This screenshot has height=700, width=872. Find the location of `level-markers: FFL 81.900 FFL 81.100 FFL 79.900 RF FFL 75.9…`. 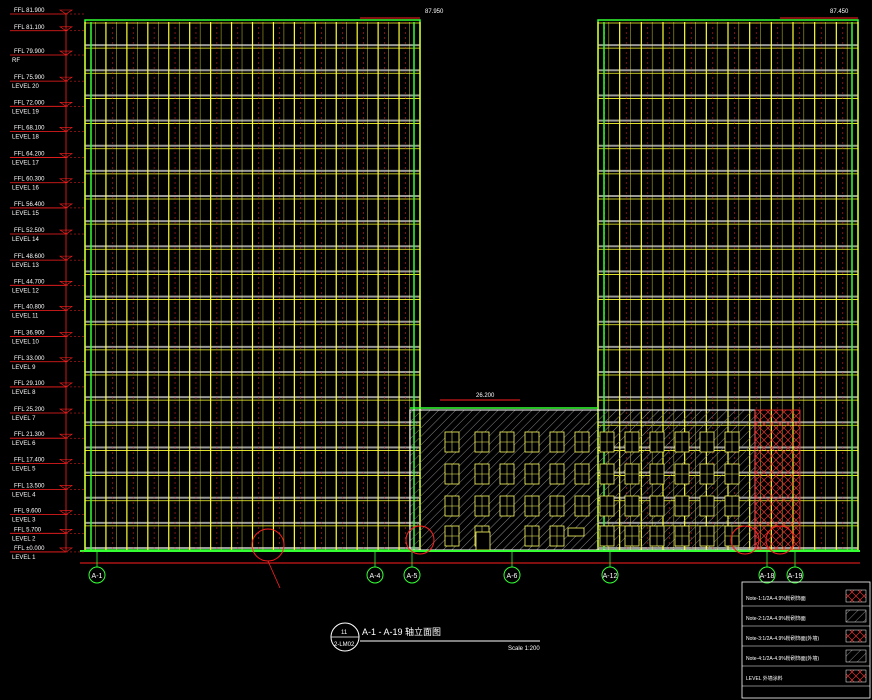

level-markers: FFL 81.900 FFL 81.100 FFL 79.900 RF FFL 75.9… is located at coordinates (47, 284).